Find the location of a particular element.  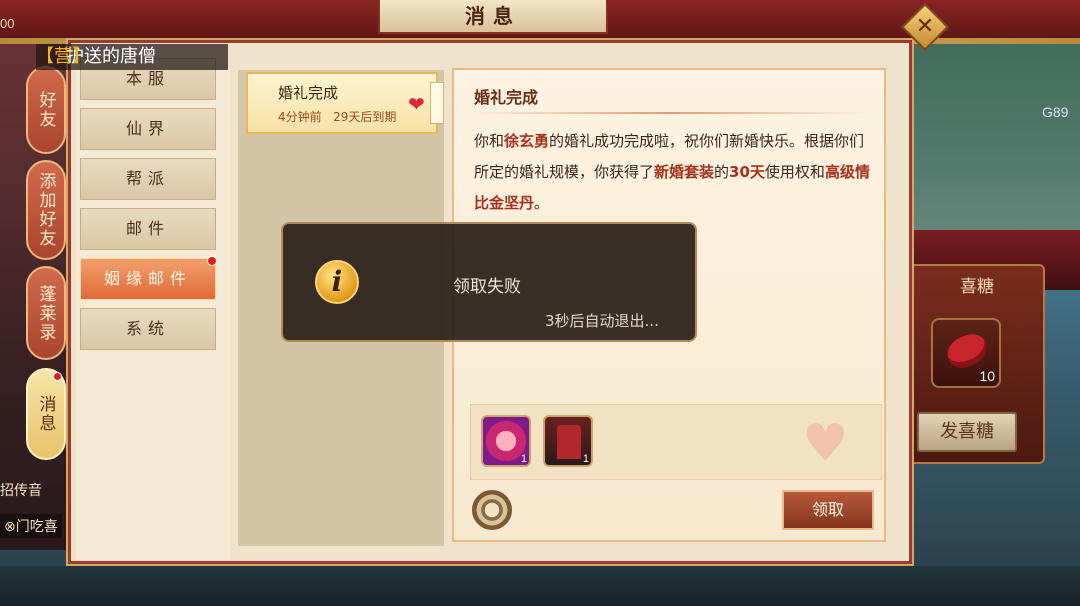

side-tab-friends: 好友 is located at coordinates (46, 110).